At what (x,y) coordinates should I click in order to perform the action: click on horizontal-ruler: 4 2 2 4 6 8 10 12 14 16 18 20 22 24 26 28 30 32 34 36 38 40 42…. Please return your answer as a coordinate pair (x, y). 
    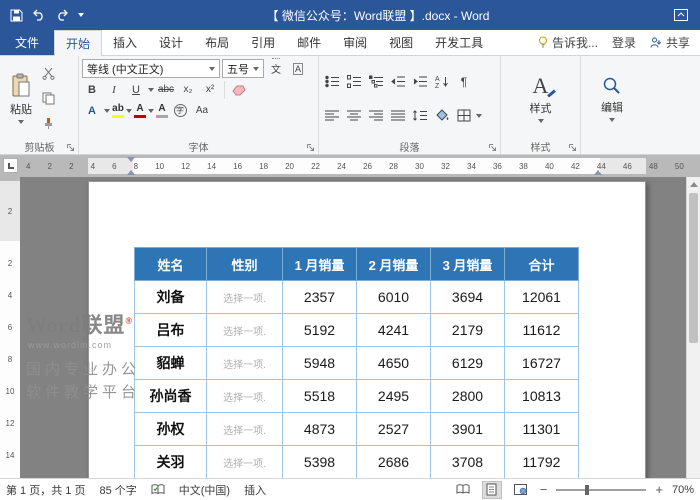
    Looking at the image, I should click on (350, 166).